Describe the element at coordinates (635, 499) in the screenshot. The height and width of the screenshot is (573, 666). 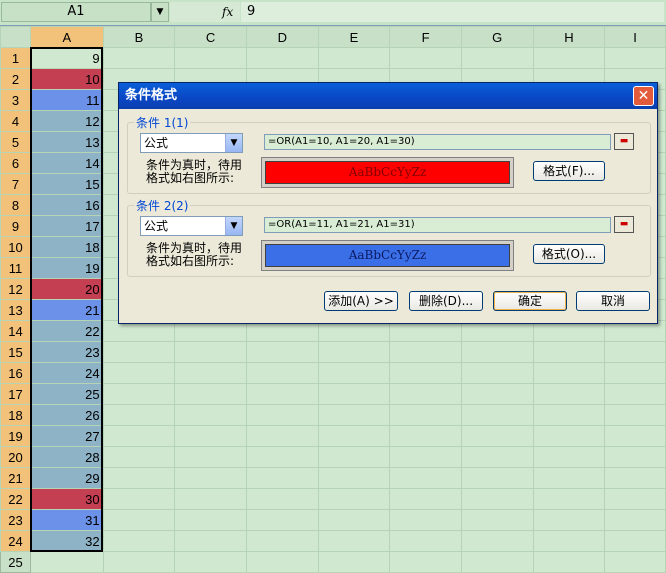
I see `cell-i22` at that location.